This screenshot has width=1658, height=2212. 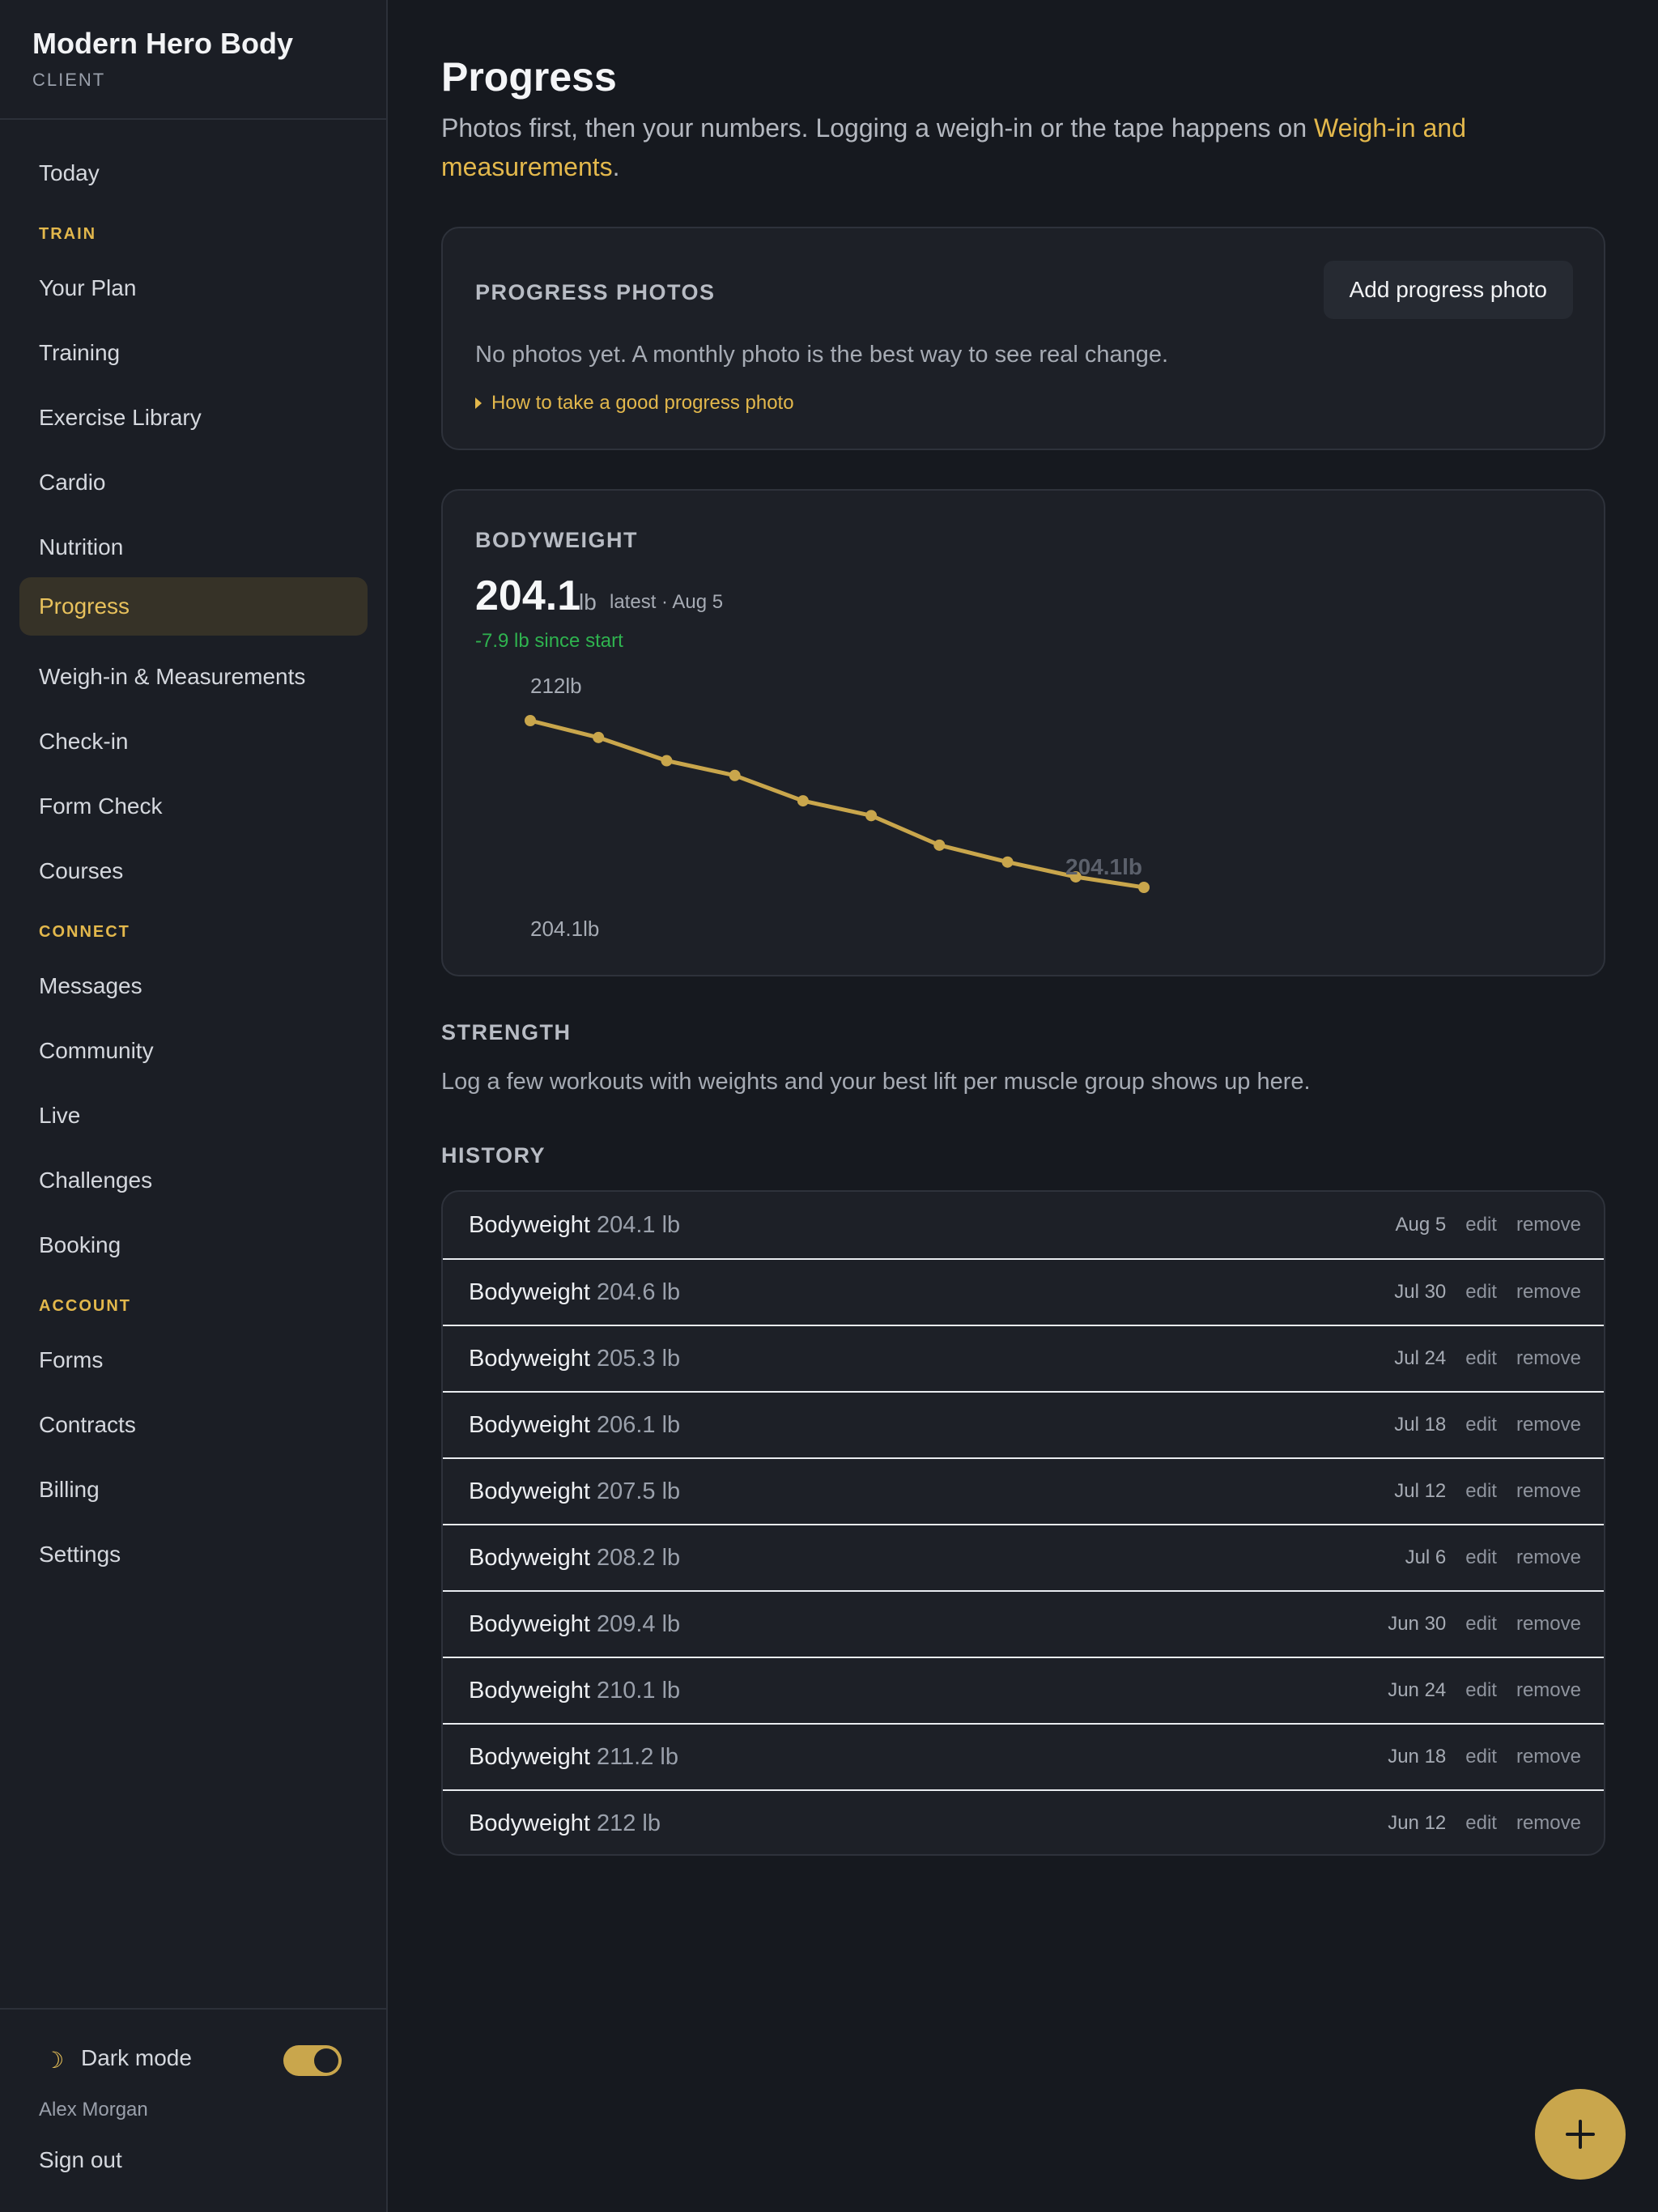 I want to click on history-value: 210.1 lb, so click(x=638, y=1691).